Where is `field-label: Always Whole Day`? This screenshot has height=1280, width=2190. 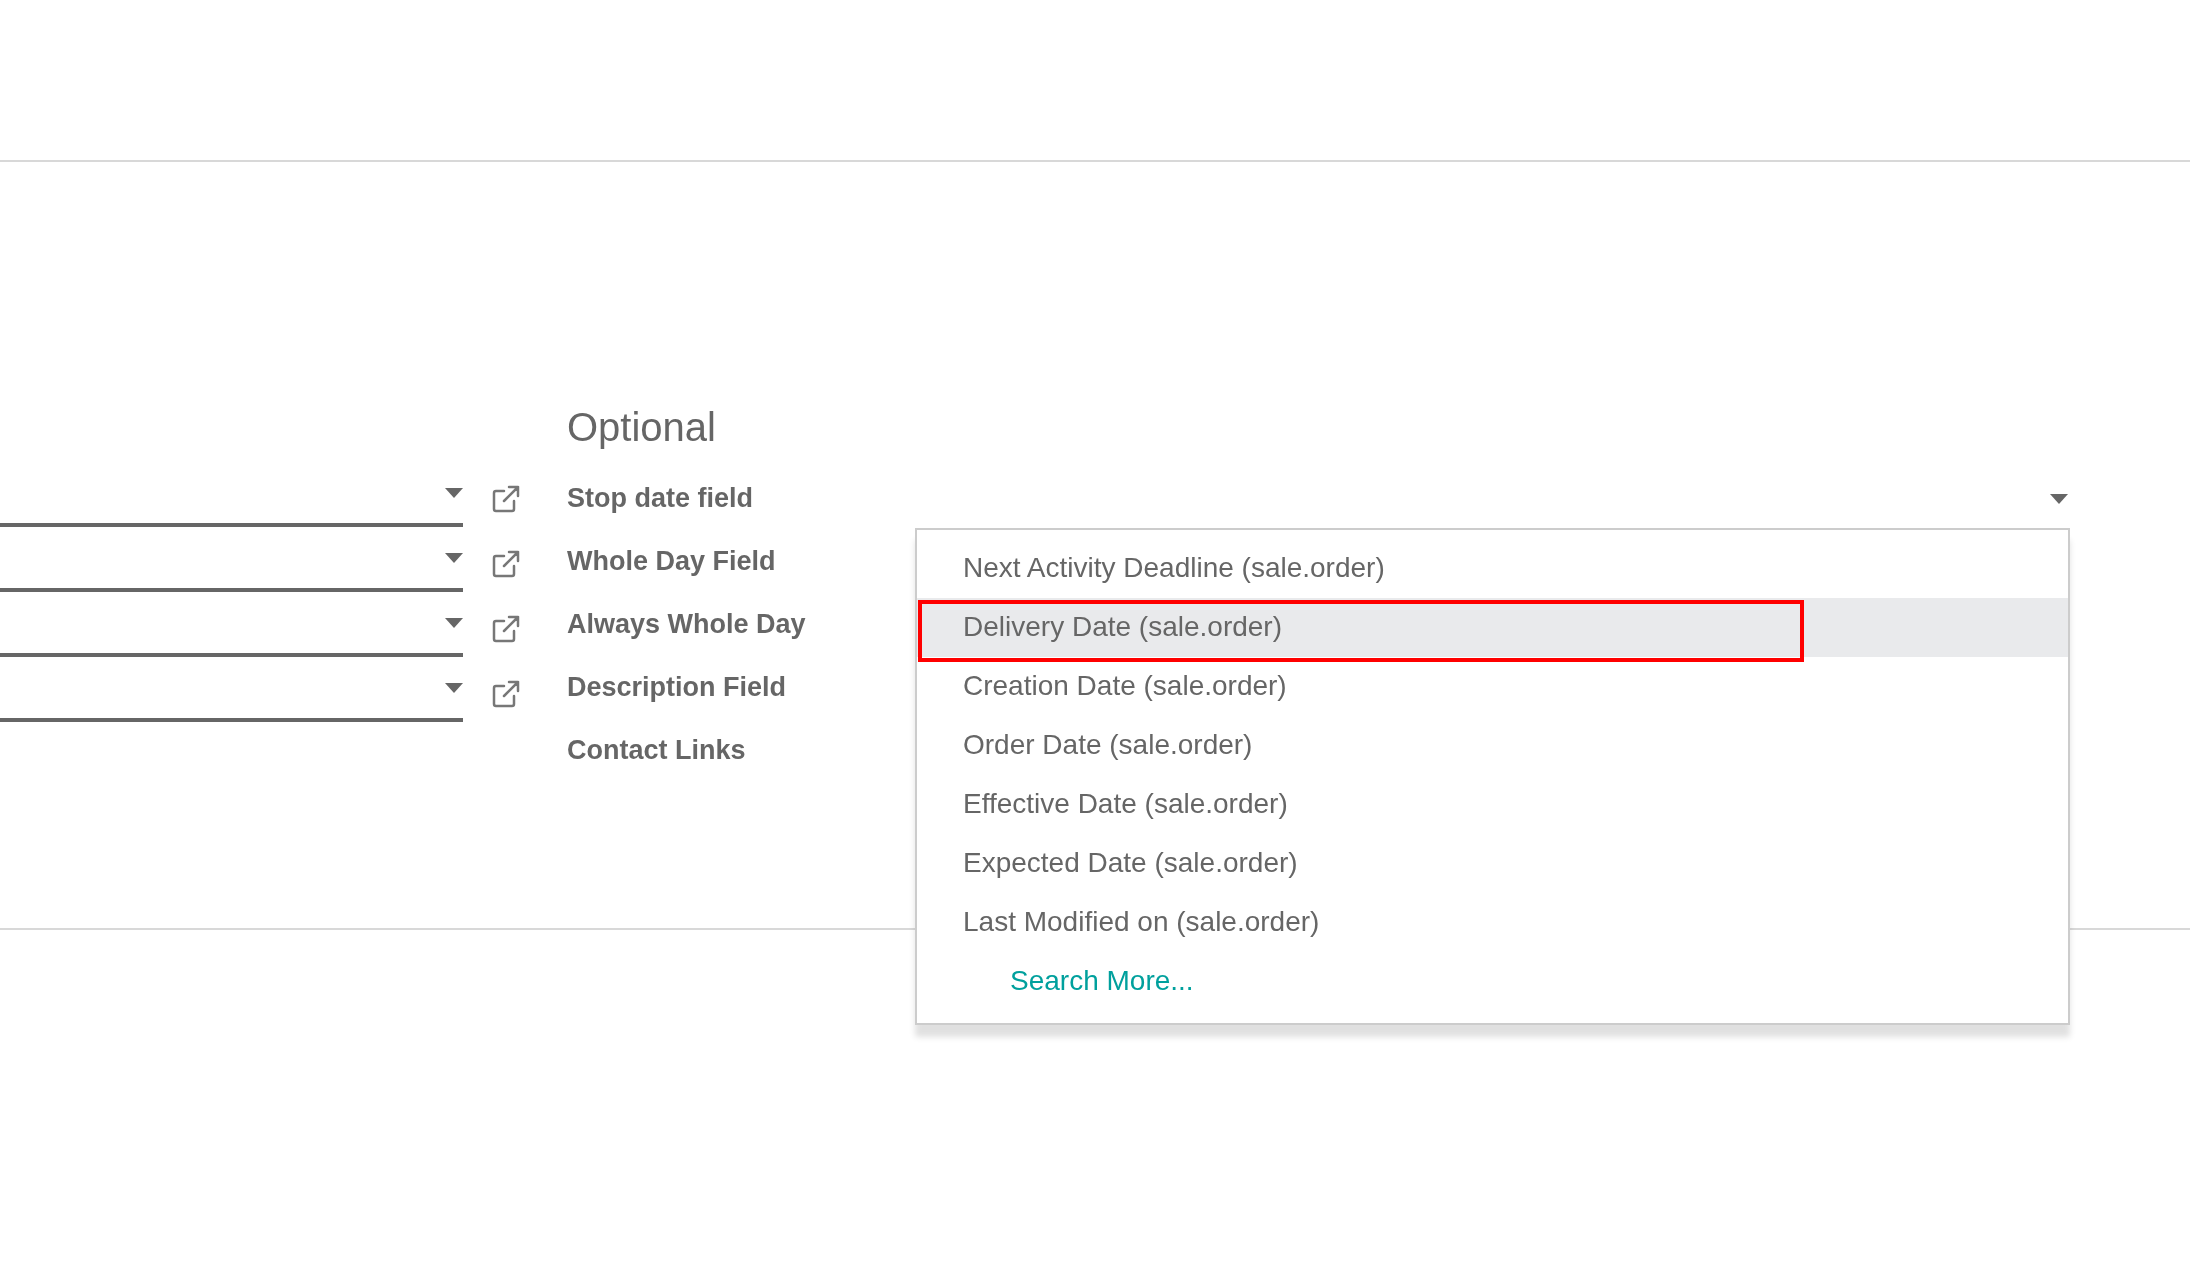
field-label: Always Whole Day is located at coordinates (687, 624).